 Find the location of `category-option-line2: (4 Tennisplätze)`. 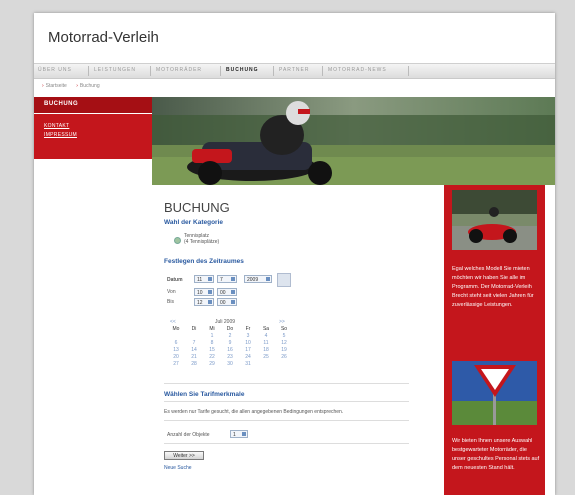

category-option-line2: (4 Tennisplätze) is located at coordinates (202, 242).